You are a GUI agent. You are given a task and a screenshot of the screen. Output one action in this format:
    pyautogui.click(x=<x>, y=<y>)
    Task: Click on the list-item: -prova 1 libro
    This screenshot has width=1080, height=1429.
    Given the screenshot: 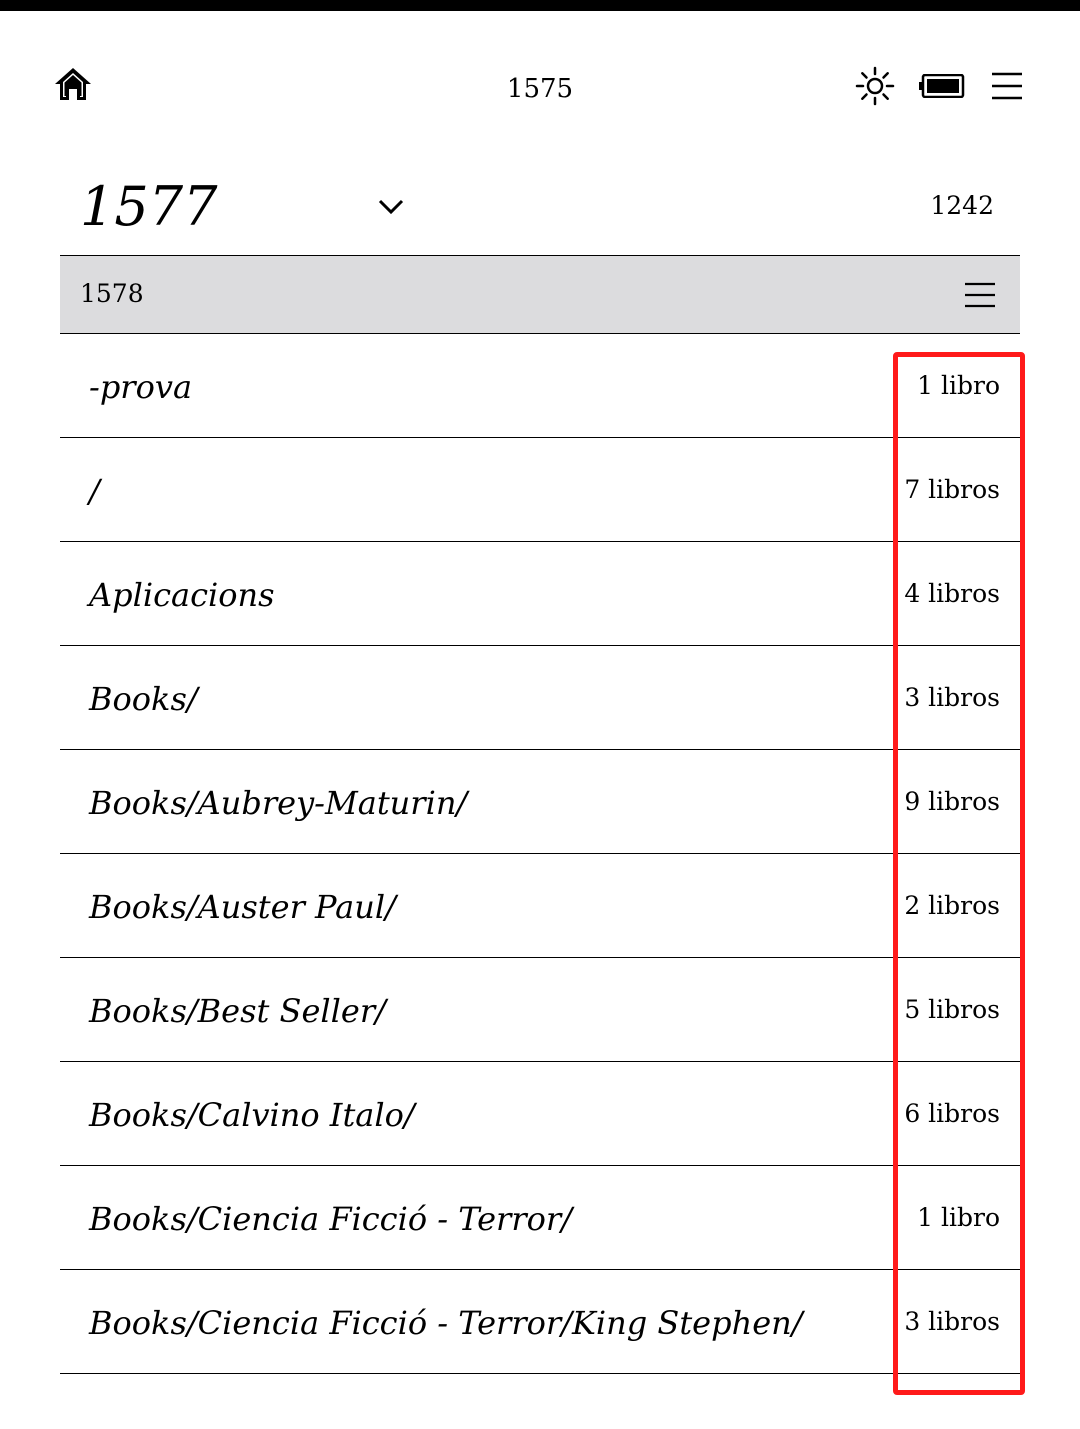 What is the action you would take?
    pyautogui.click(x=540, y=386)
    